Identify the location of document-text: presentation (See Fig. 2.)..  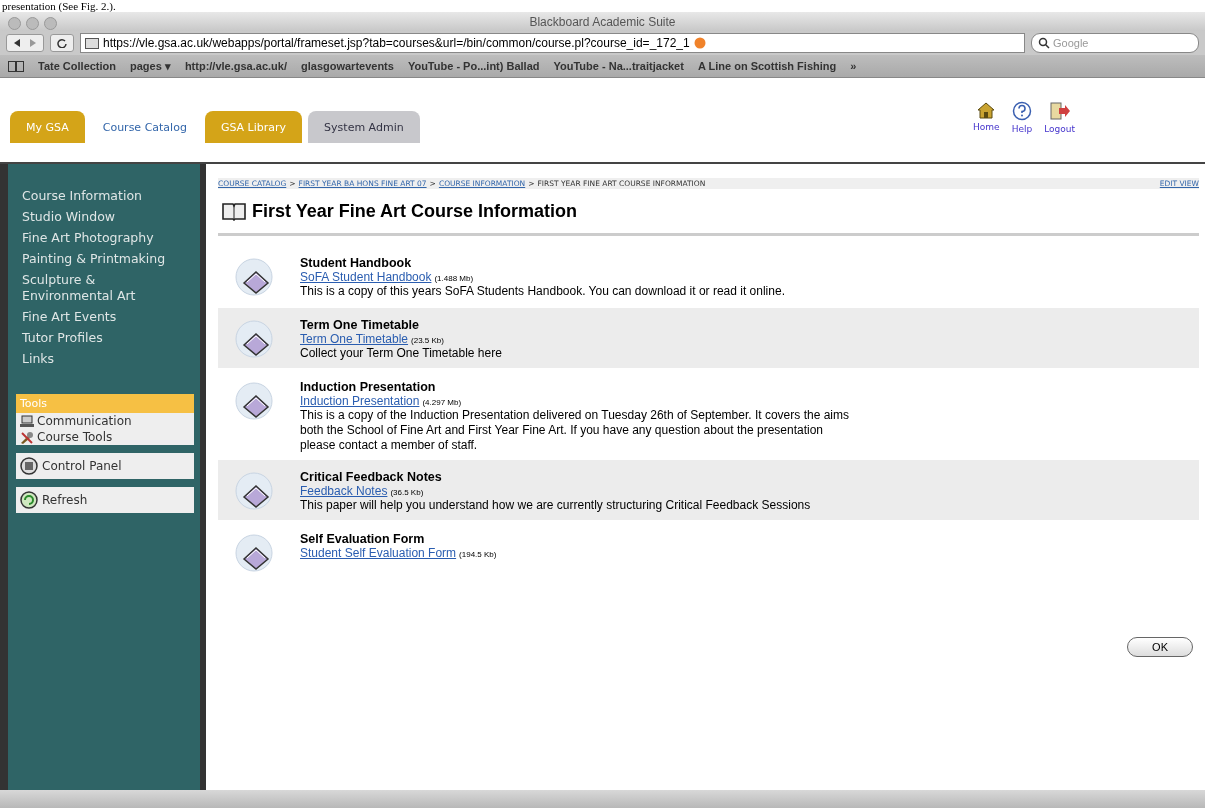
(59, 6).